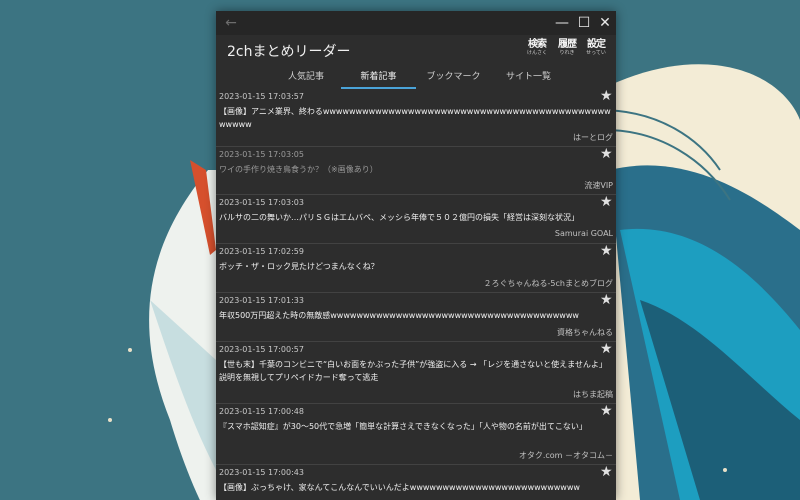 This screenshot has width=800, height=500. I want to click on article-time: 2023-01-15 17:00:48, so click(261, 411).